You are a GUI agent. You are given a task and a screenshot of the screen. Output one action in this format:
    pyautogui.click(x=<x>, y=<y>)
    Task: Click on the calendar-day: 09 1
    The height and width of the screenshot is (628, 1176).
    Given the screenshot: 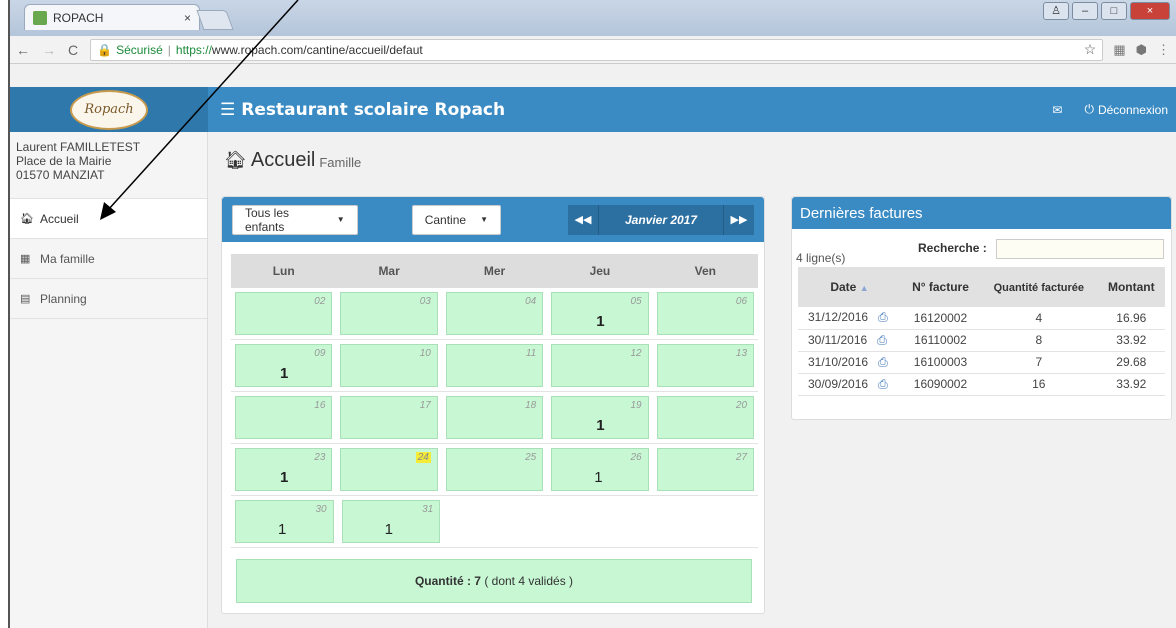 What is the action you would take?
    pyautogui.click(x=284, y=365)
    